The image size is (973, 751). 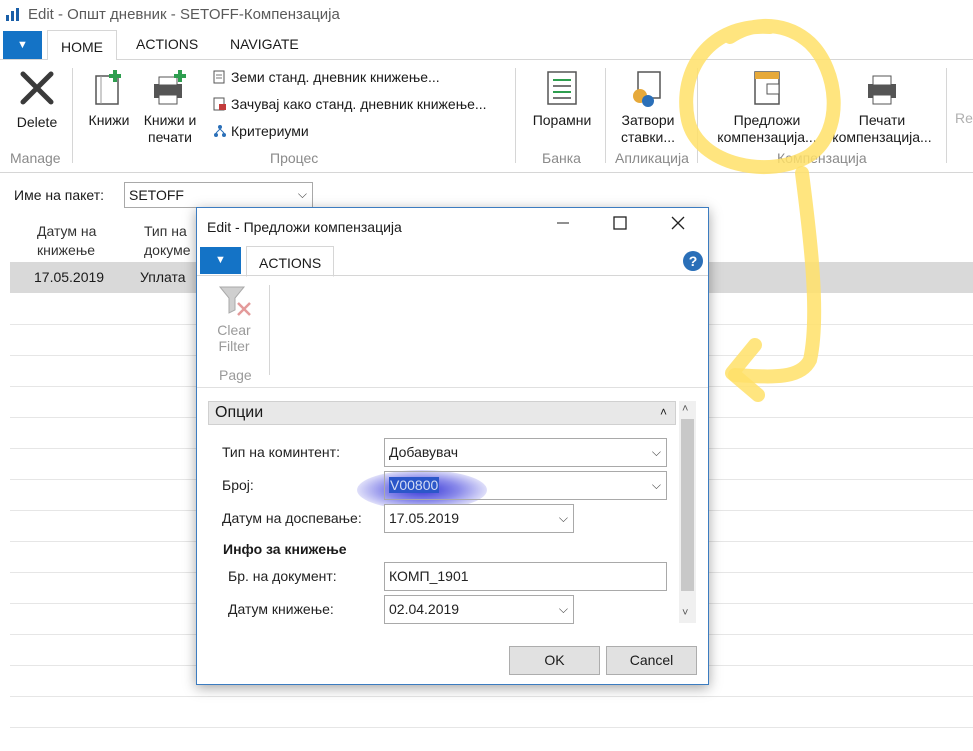 I want to click on close-icon, so click(x=678, y=224).